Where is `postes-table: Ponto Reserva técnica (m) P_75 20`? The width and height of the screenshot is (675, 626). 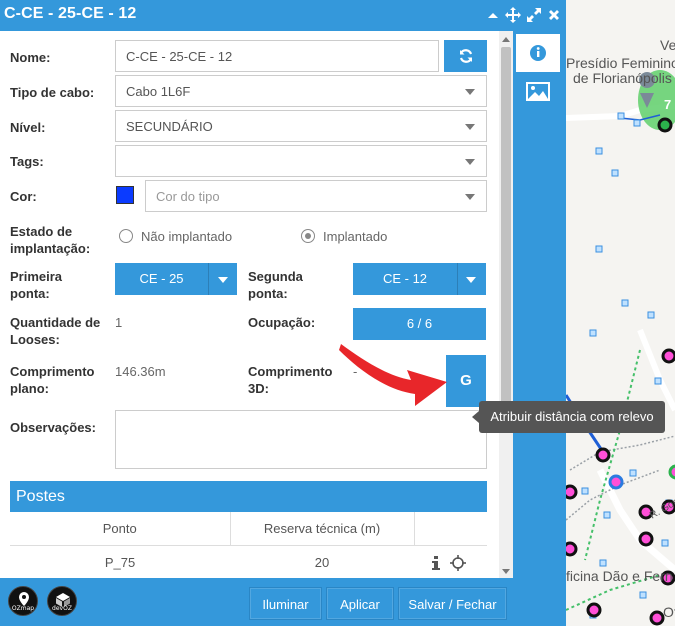
postes-table: Ponto Reserva técnica (m) P_75 20 is located at coordinates (248, 545).